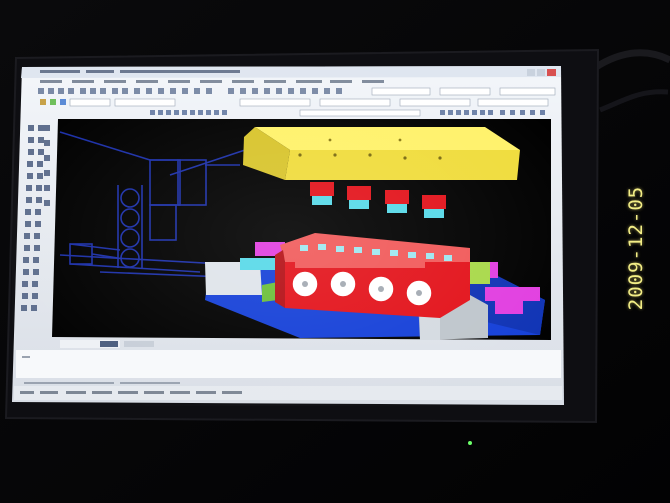 The image size is (670, 503). I want to click on date-stamp: 2009-12-05, so click(636, 248).